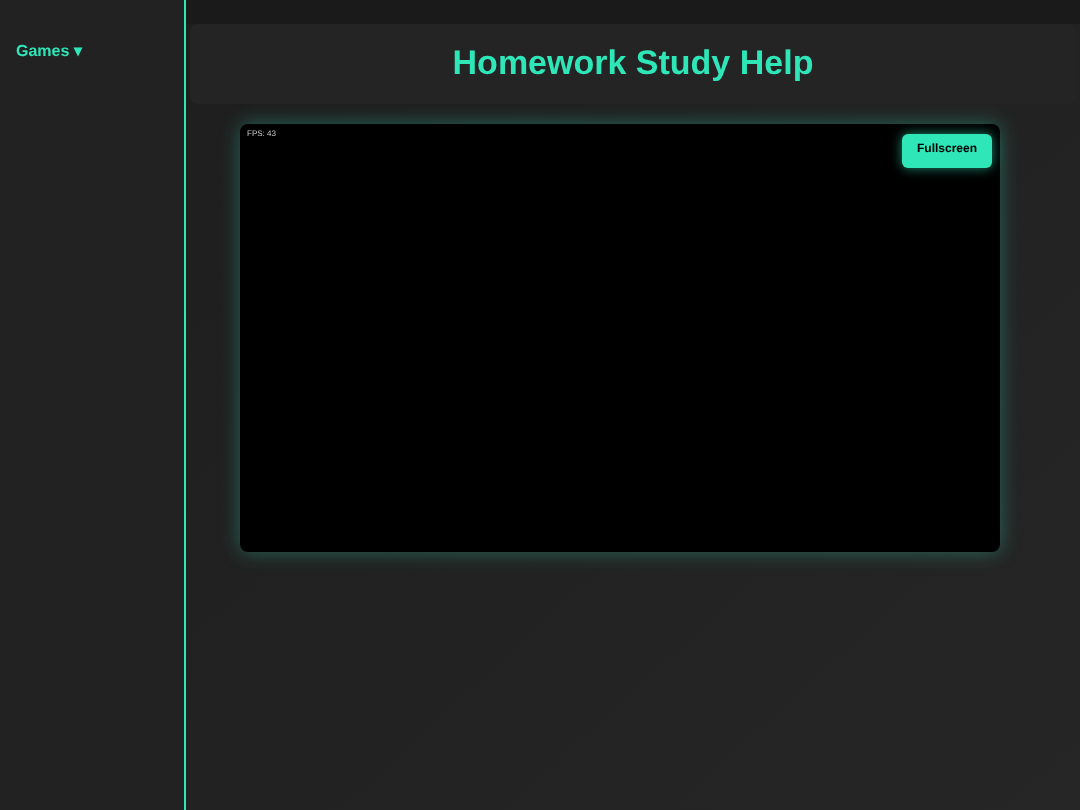  What do you see at coordinates (633, 64) in the screenshot?
I see `page-title: Homework Study Help` at bounding box center [633, 64].